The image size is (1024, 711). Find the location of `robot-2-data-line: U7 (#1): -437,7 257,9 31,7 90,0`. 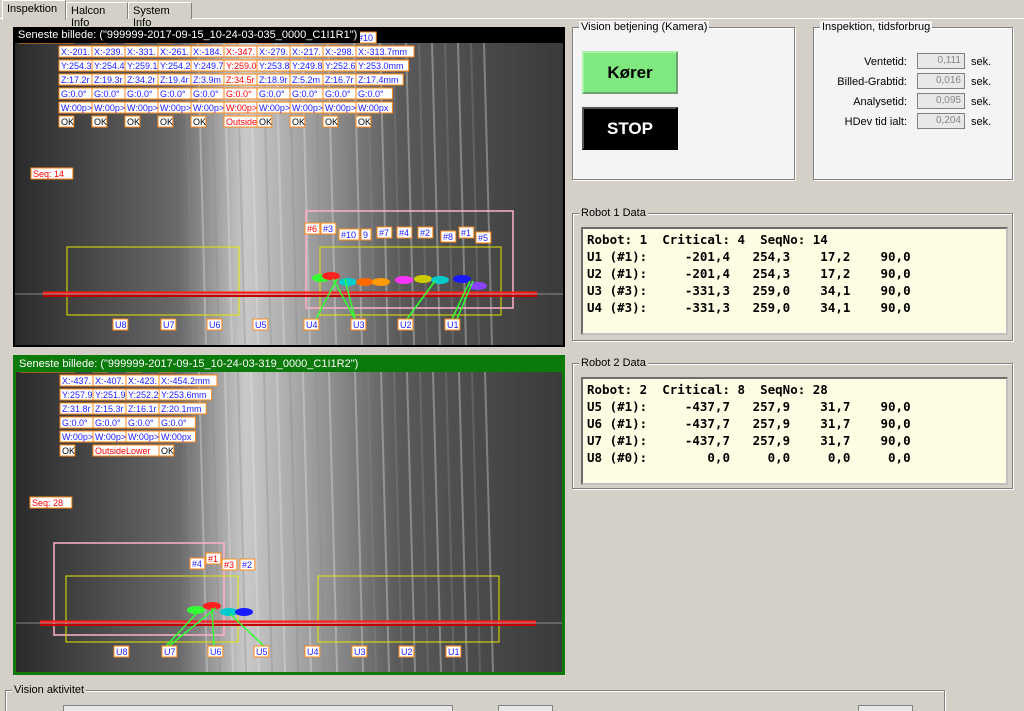

robot-2-data-line: U7 (#1): -437,7 257,9 31,7 90,0 is located at coordinates (749, 440).